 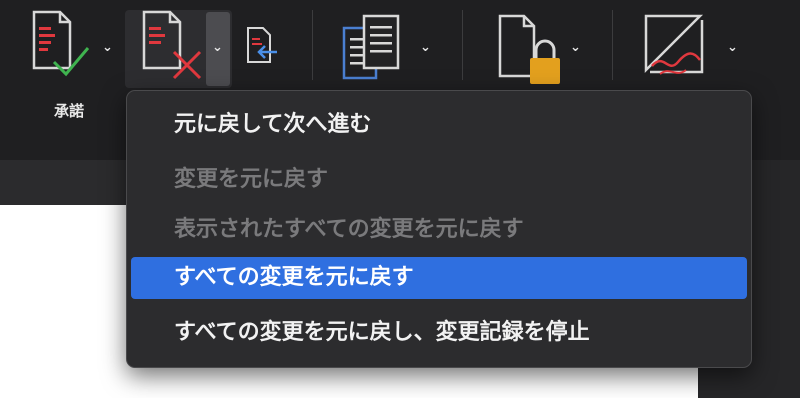 I want to click on menu-item-reject-change: 変更を元に戻す, so click(x=251, y=179).